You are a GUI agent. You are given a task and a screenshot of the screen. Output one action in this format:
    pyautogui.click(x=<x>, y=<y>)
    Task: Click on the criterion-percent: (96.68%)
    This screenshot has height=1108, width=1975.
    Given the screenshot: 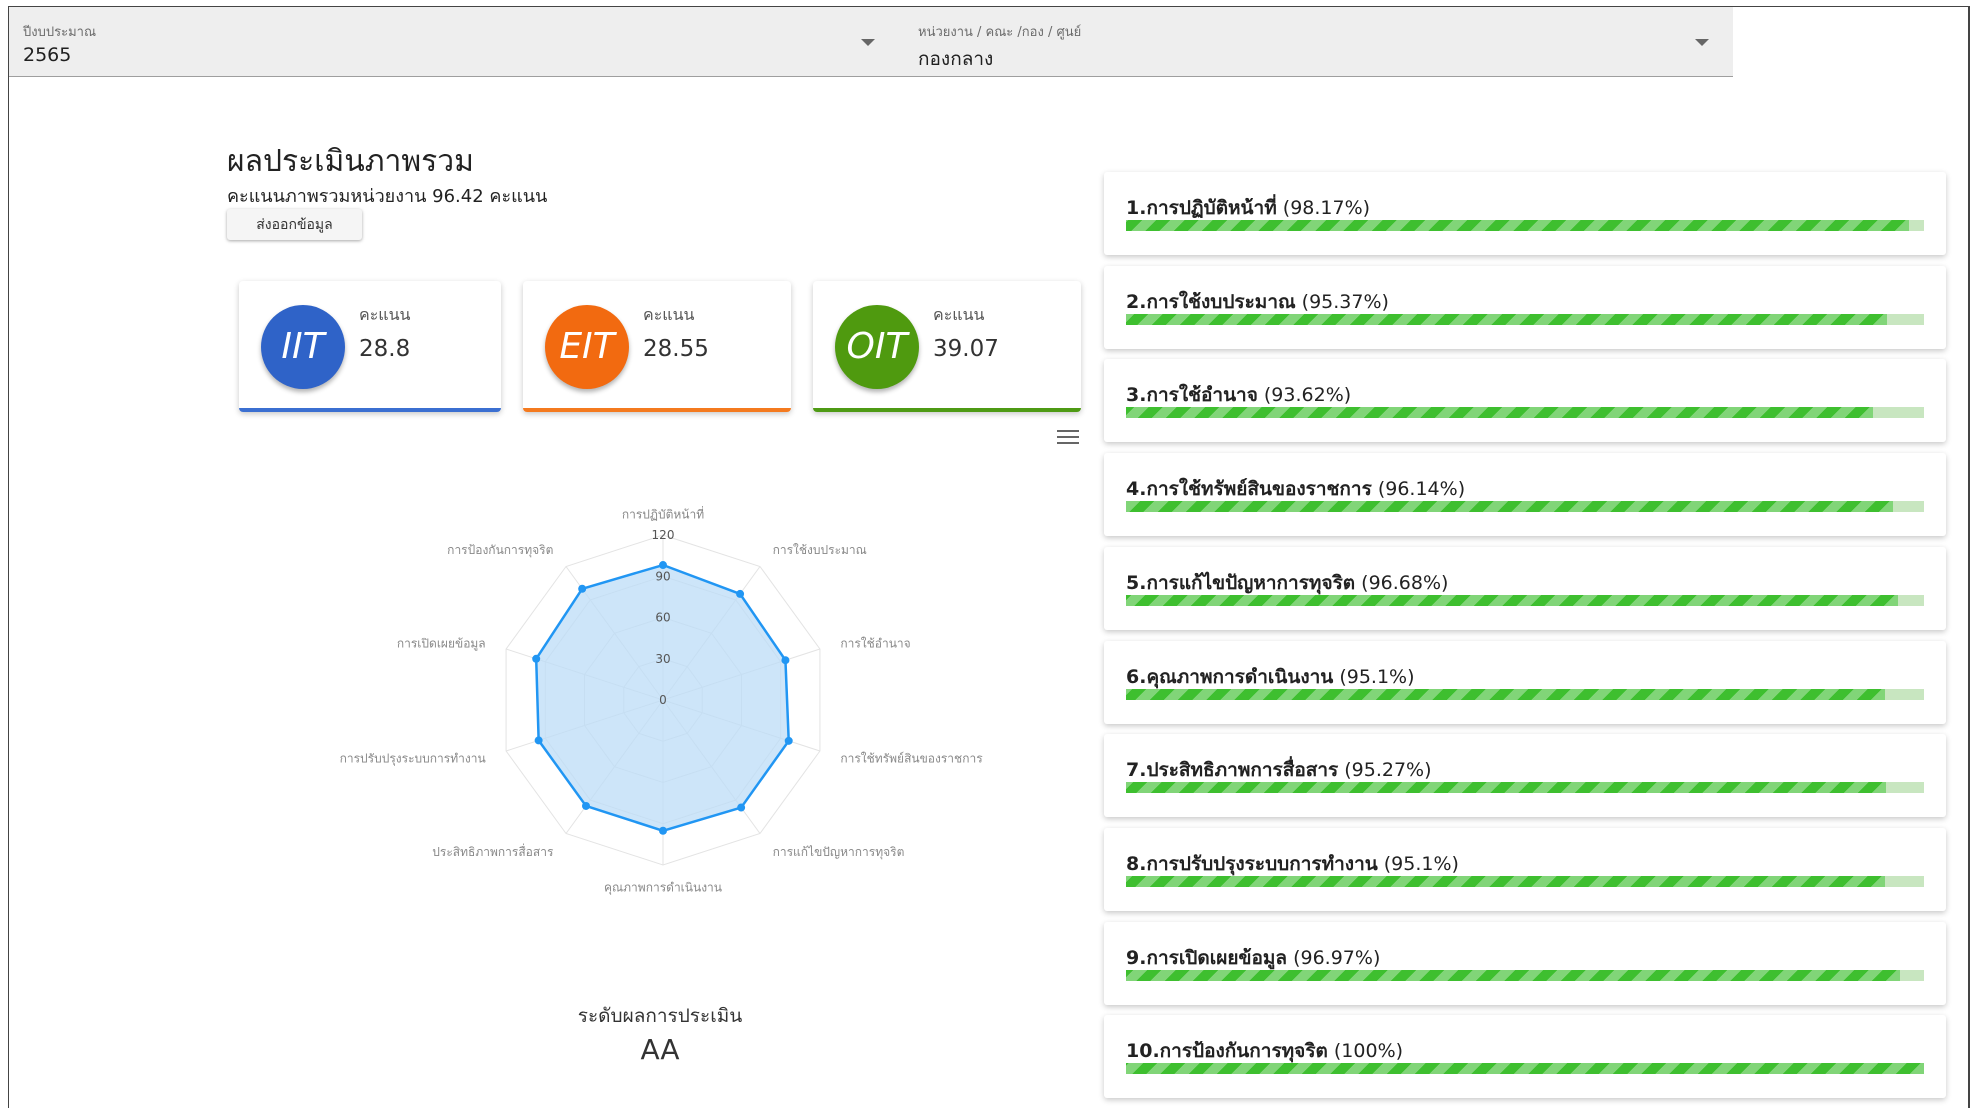 What is the action you would take?
    pyautogui.click(x=1402, y=582)
    